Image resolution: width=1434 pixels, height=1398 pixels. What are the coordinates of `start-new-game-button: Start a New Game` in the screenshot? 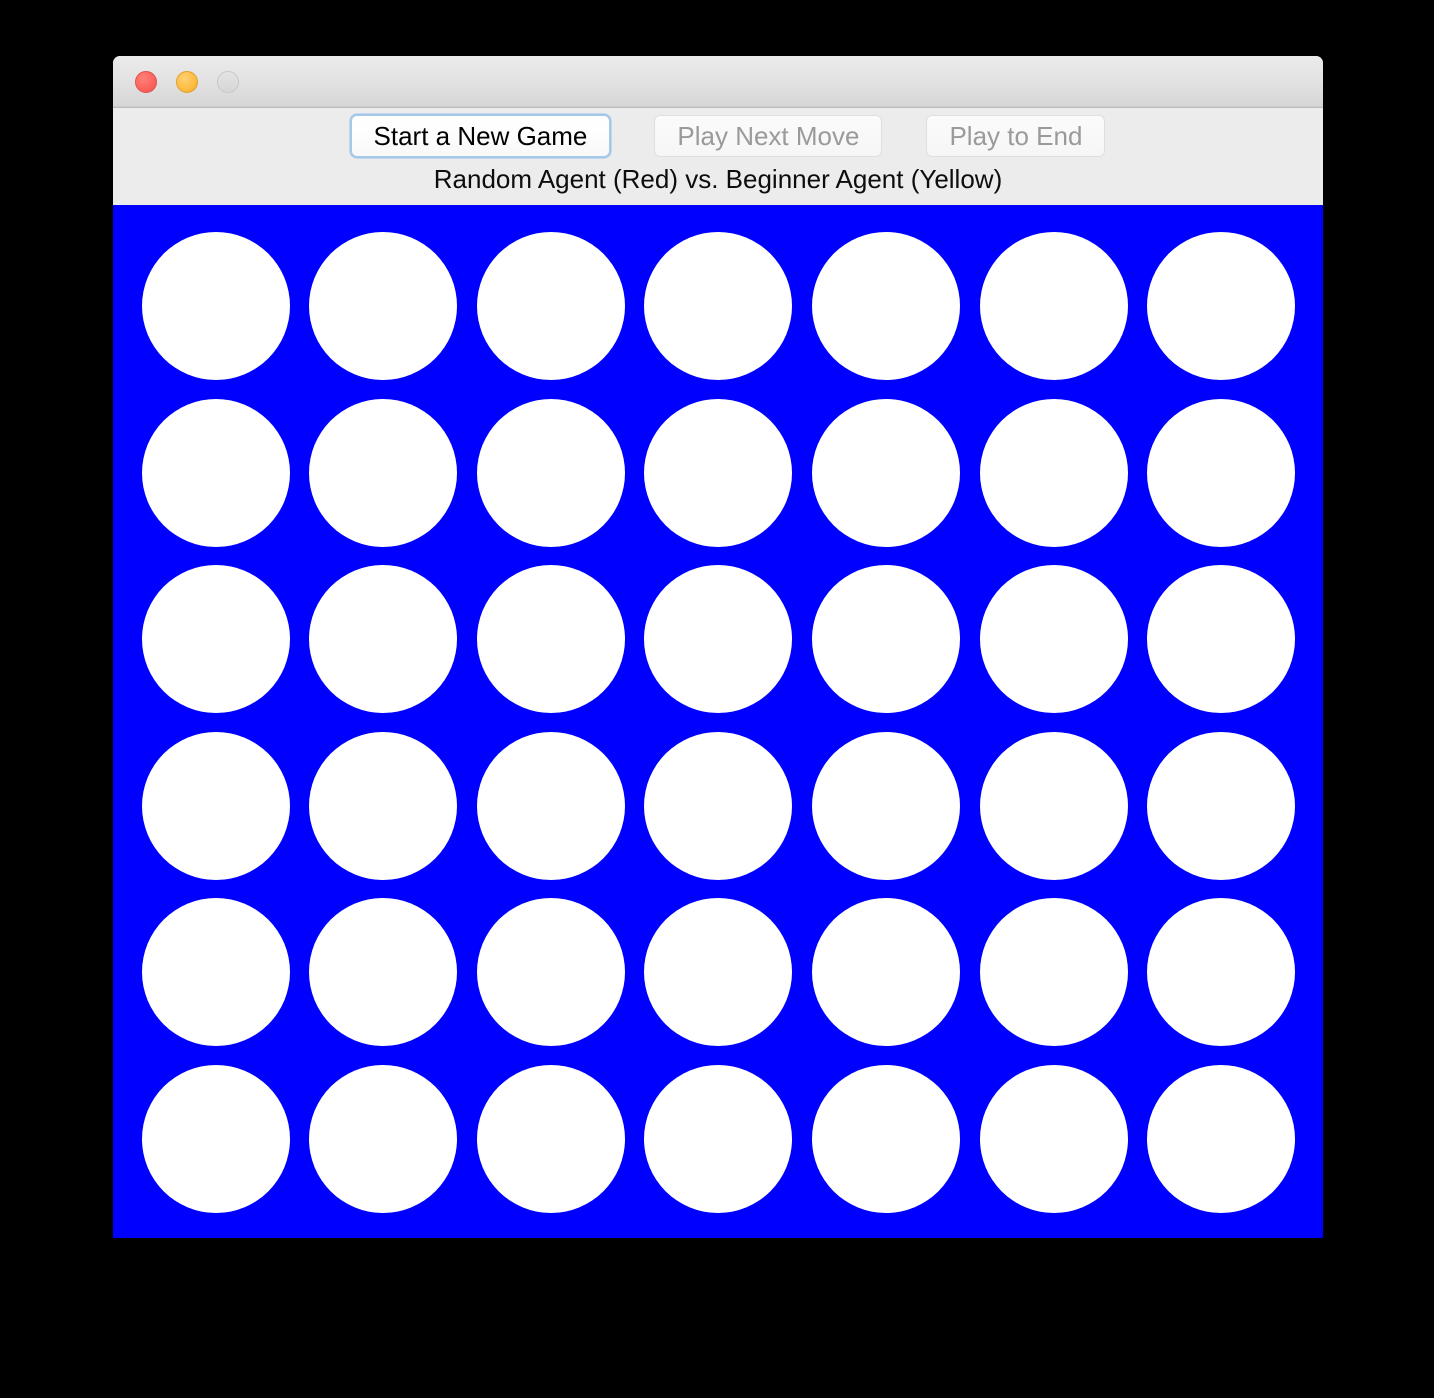 It's located at (480, 136).